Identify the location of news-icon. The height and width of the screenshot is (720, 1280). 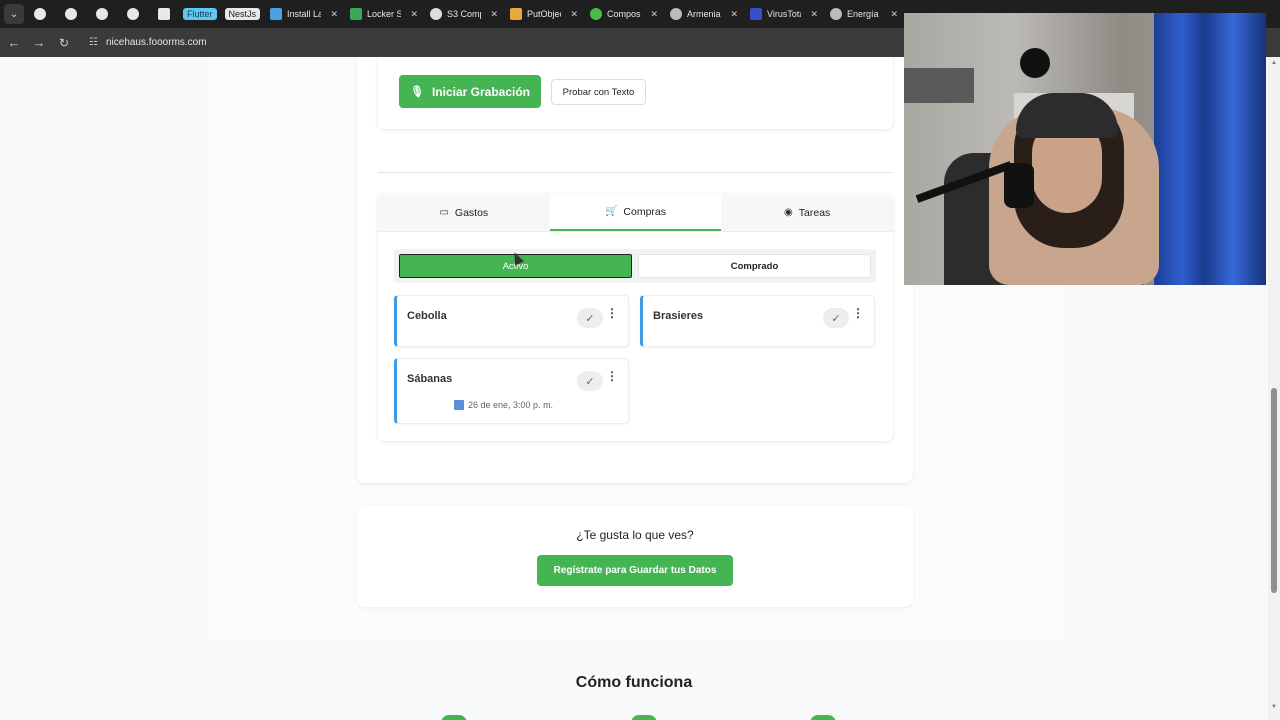
(163, 14).